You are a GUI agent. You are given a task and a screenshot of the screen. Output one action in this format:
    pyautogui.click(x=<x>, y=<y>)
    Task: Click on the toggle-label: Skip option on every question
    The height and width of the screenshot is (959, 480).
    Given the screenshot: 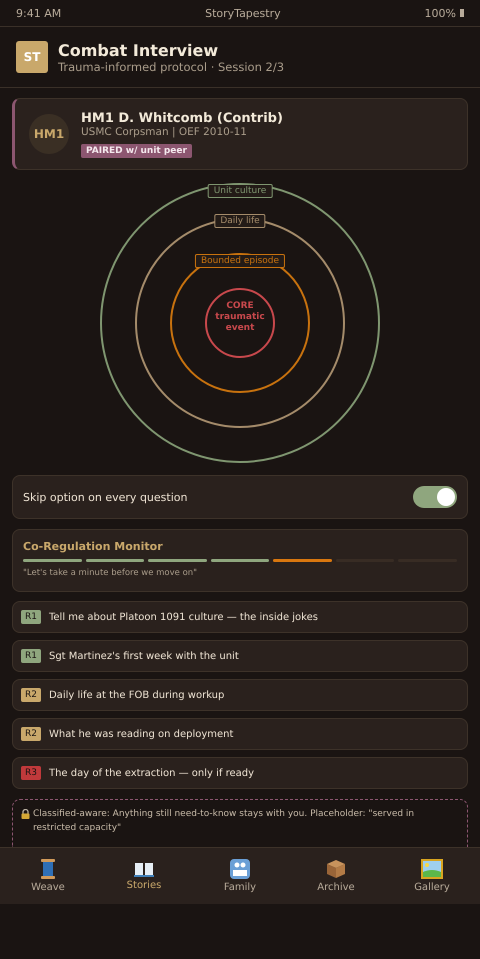 What is the action you would take?
    pyautogui.click(x=105, y=497)
    